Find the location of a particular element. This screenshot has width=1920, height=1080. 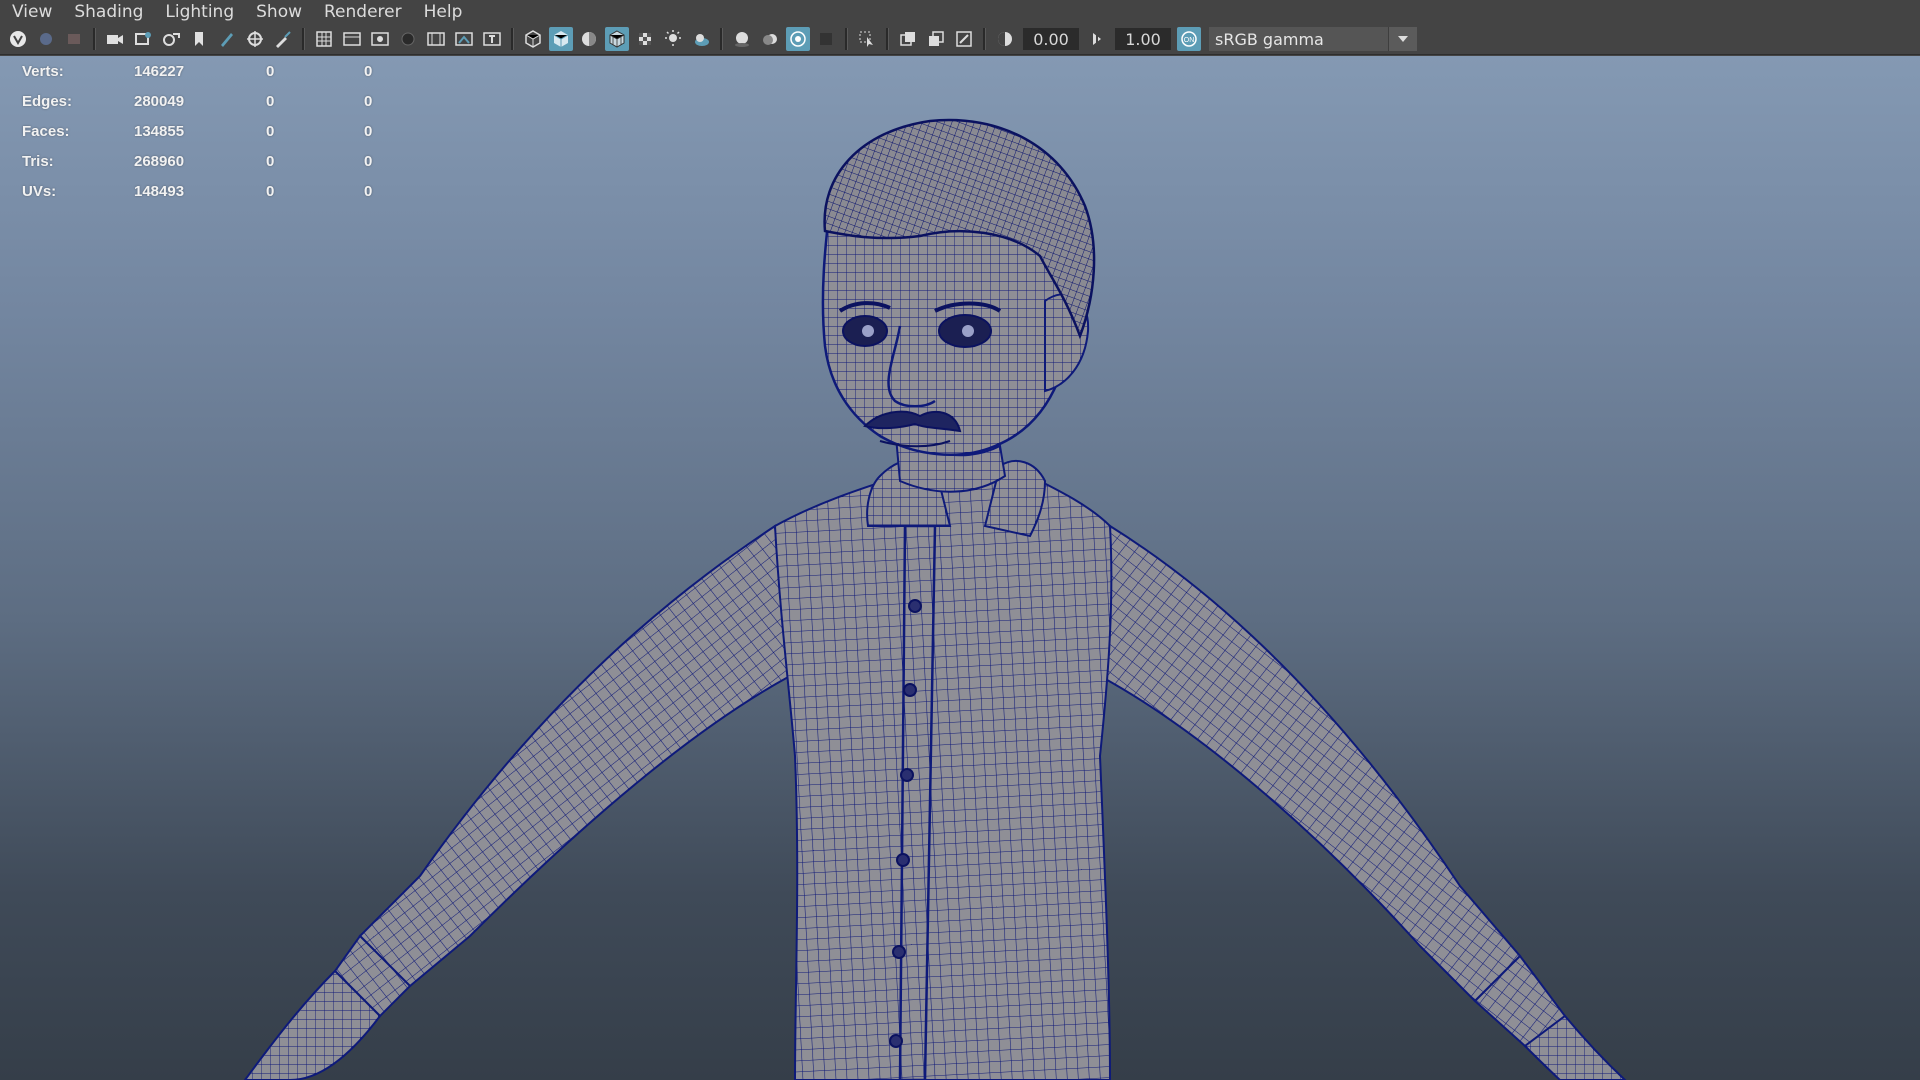

hud-label: Edges: is located at coordinates (47, 101).